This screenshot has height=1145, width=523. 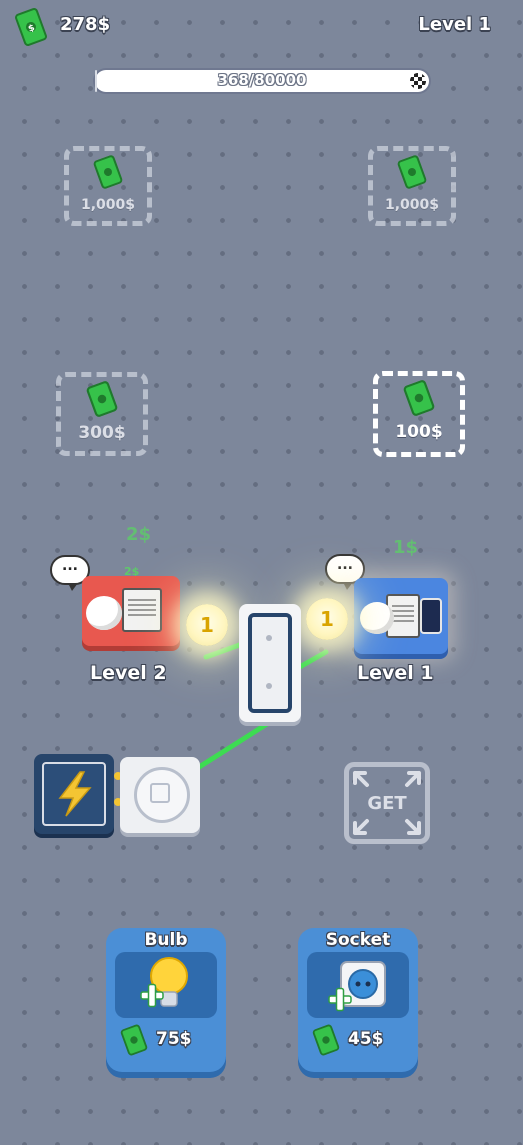 What do you see at coordinates (166, 940) in the screenshot?
I see `shop-title: Bulb` at bounding box center [166, 940].